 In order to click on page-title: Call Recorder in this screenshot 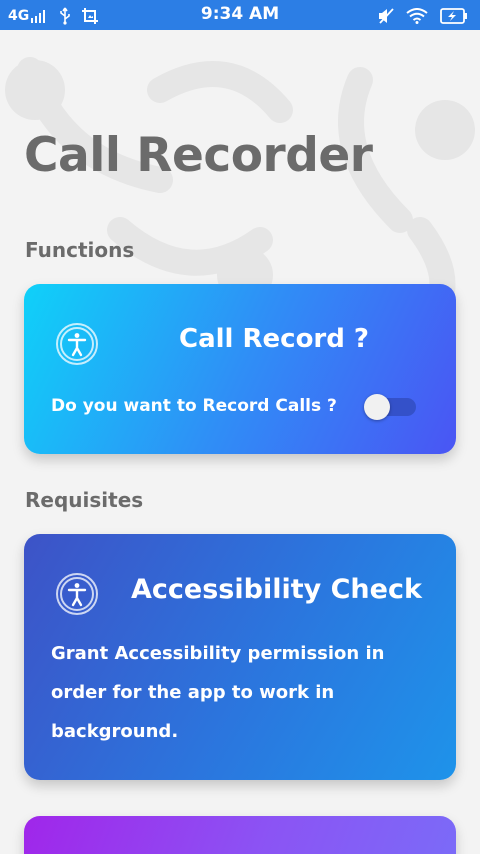, I will do `click(198, 155)`.